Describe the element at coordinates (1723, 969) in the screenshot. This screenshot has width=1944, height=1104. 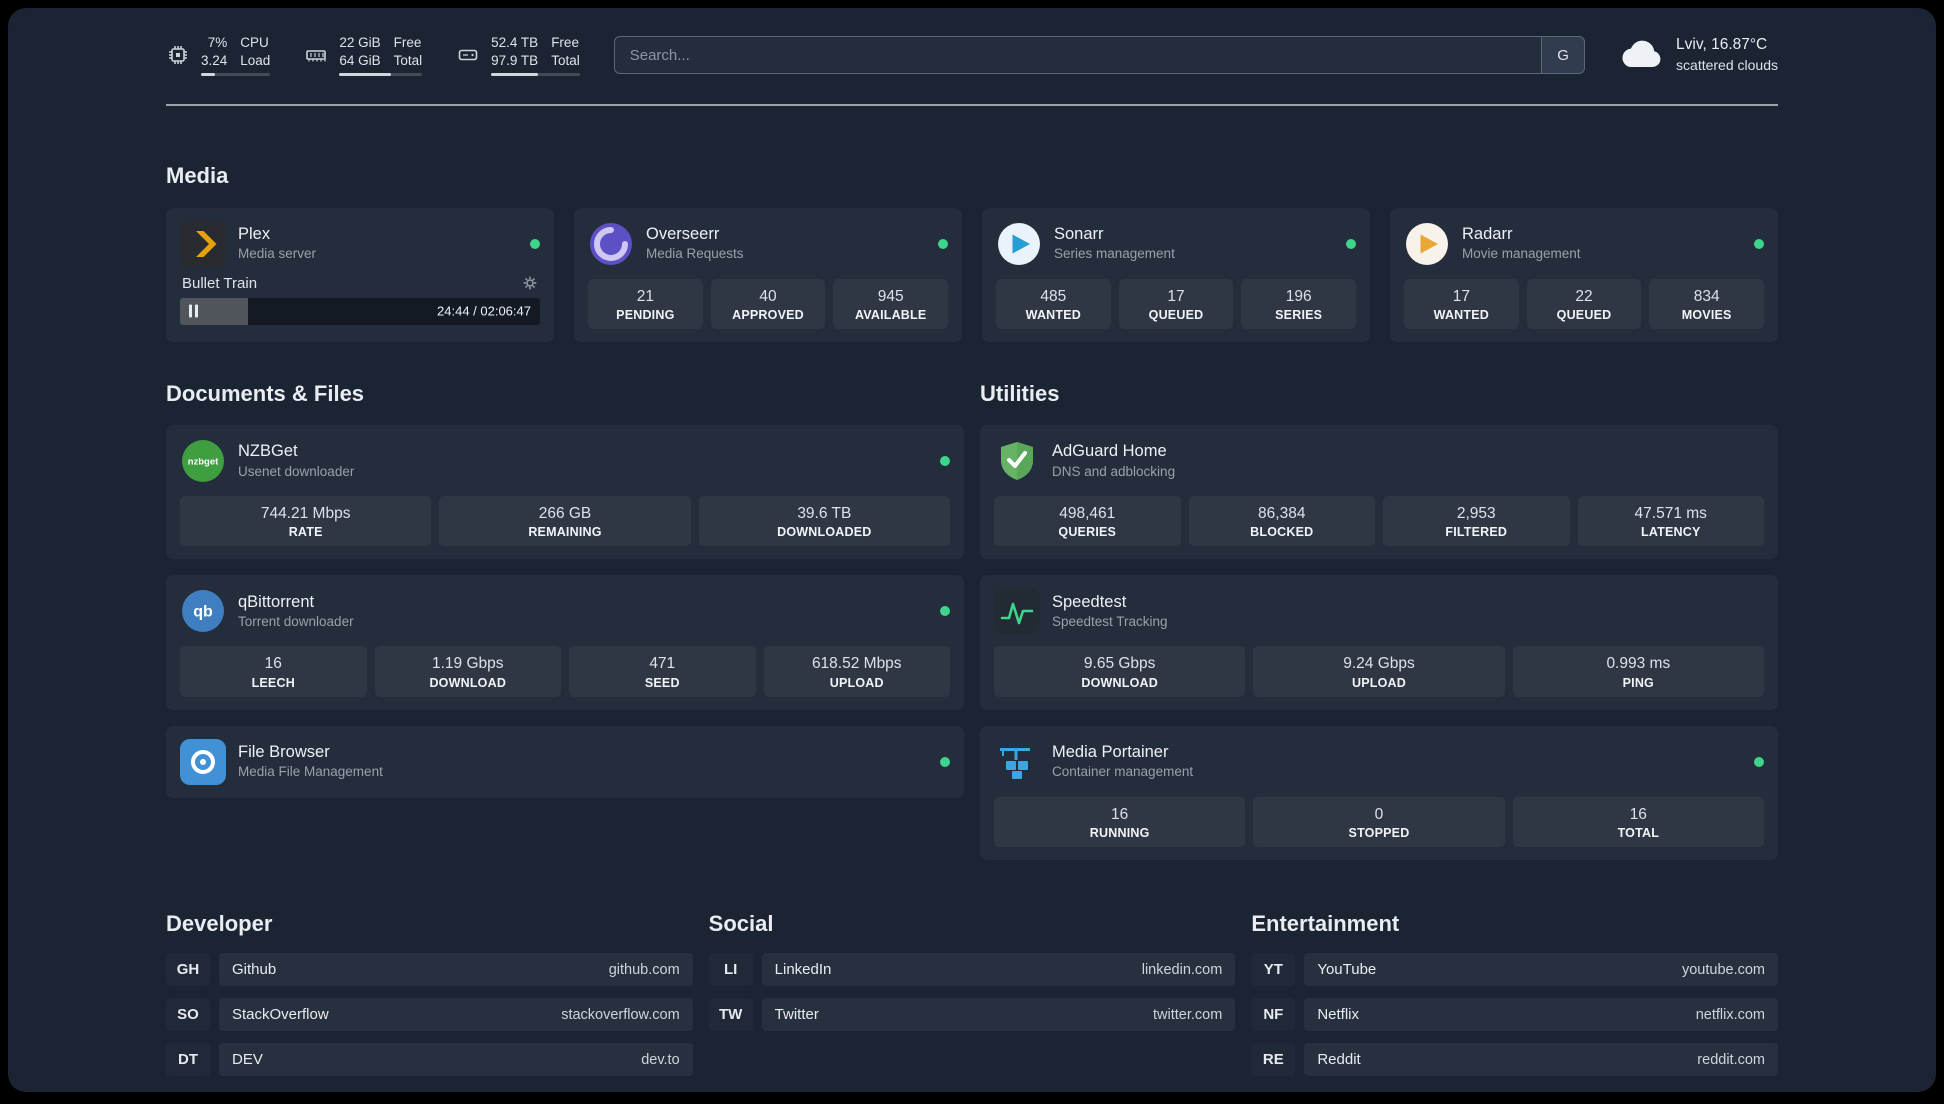
I see `bookmark-domain: youtube.com` at that location.